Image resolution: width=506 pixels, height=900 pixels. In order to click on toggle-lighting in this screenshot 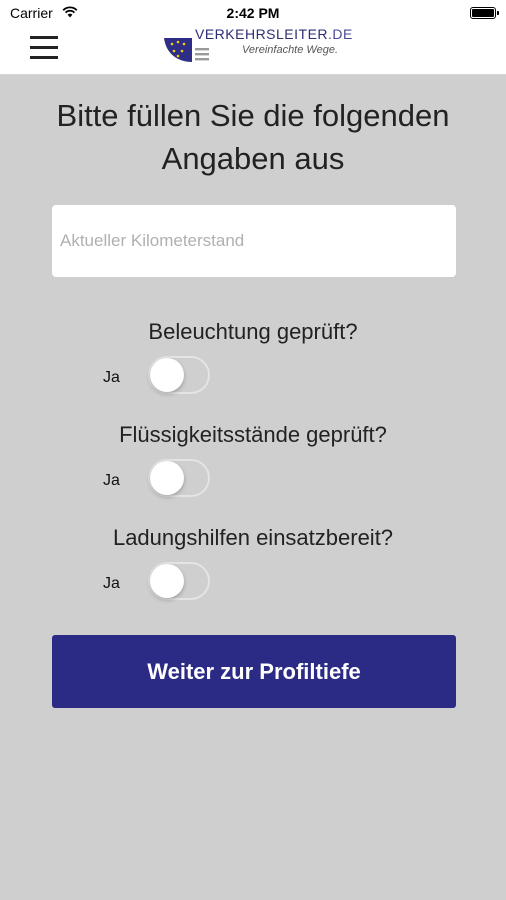, I will do `click(179, 375)`.